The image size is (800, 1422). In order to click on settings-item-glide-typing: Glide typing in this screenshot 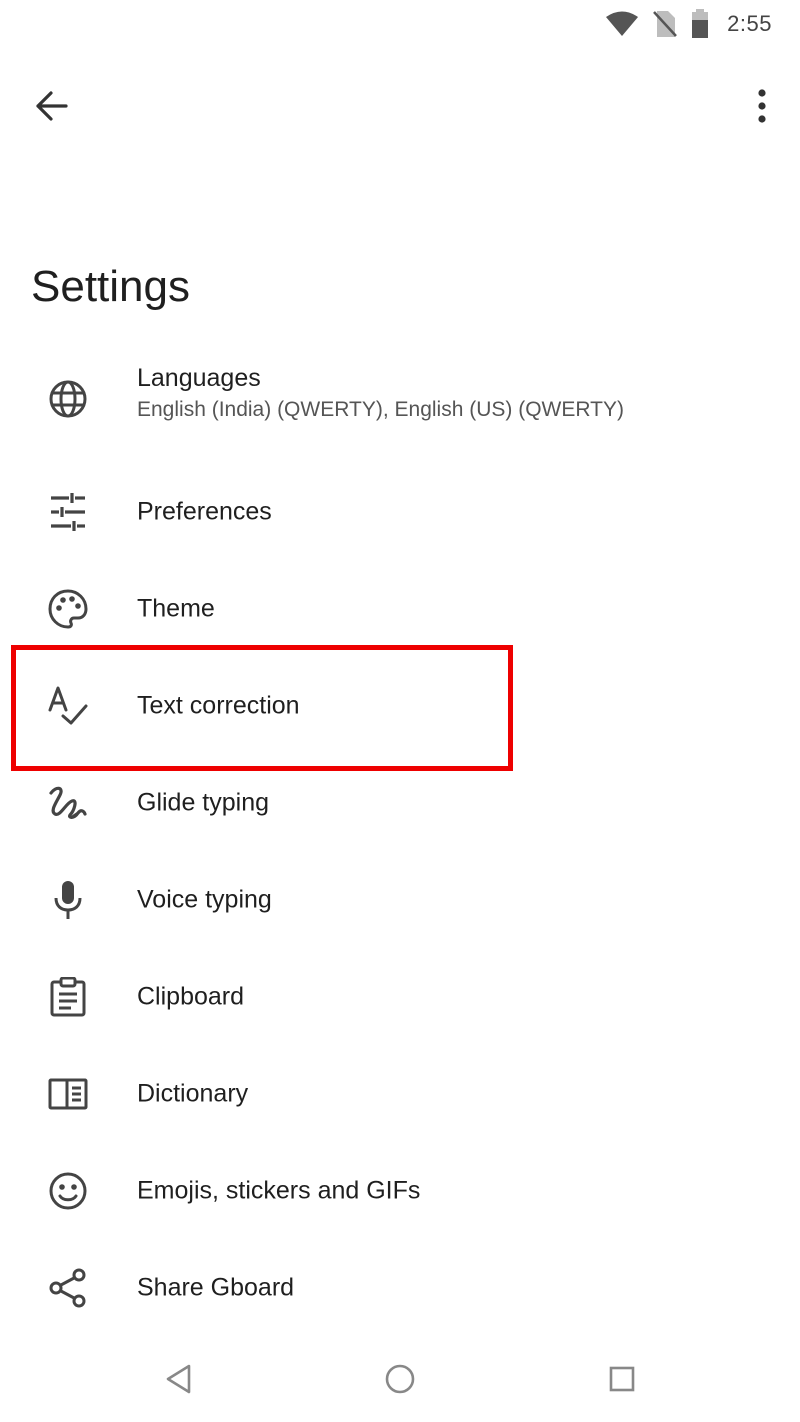, I will do `click(400, 802)`.